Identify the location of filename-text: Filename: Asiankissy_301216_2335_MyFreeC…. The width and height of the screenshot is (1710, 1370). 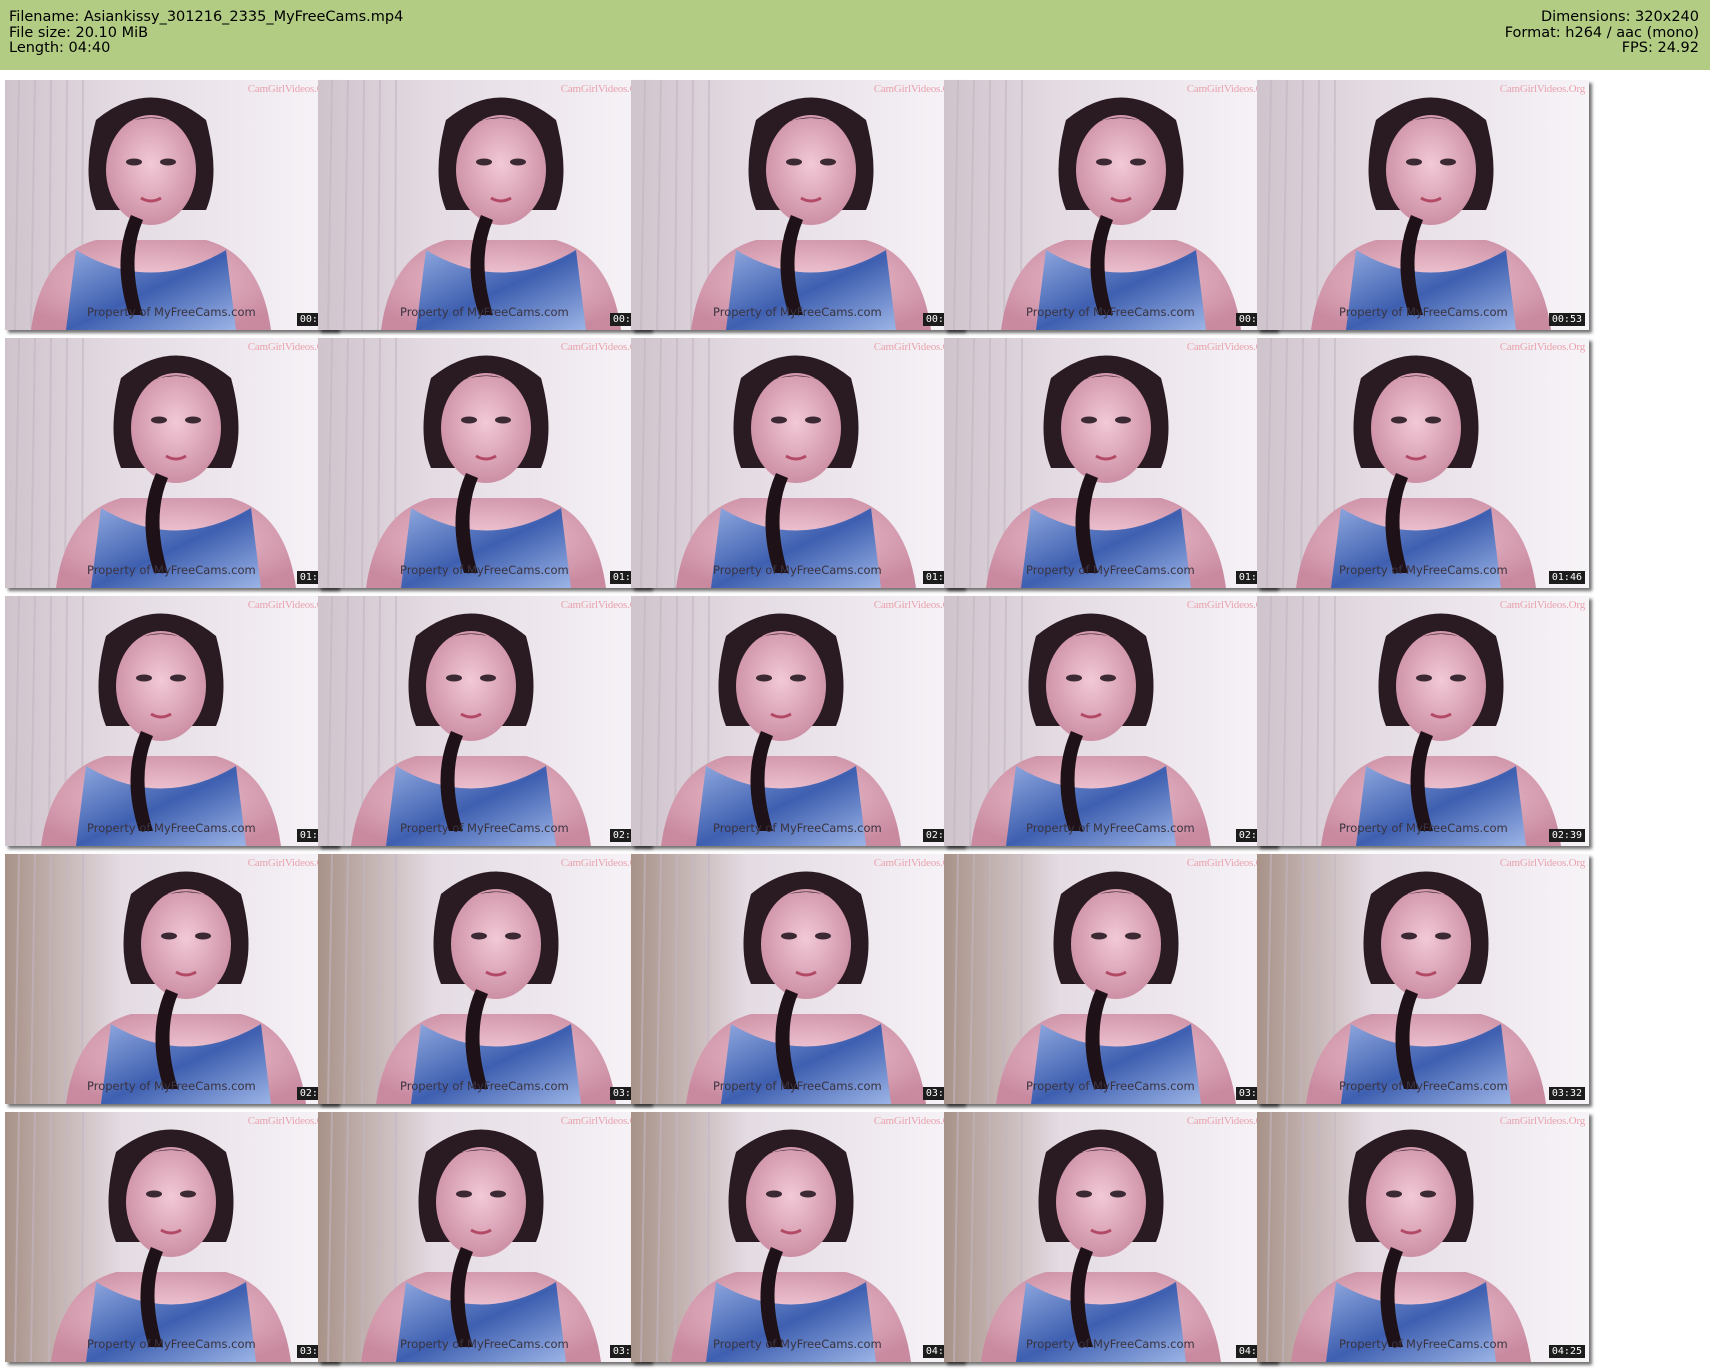
(206, 17).